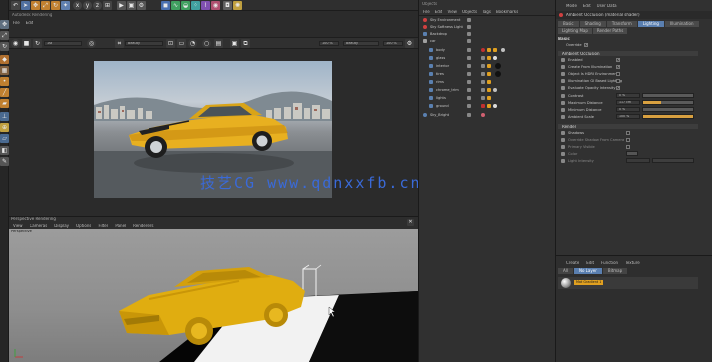 Image resolution: width=712 pixels, height=362 pixels. I want to click on axis-icon: ⊥, so click(4, 116).